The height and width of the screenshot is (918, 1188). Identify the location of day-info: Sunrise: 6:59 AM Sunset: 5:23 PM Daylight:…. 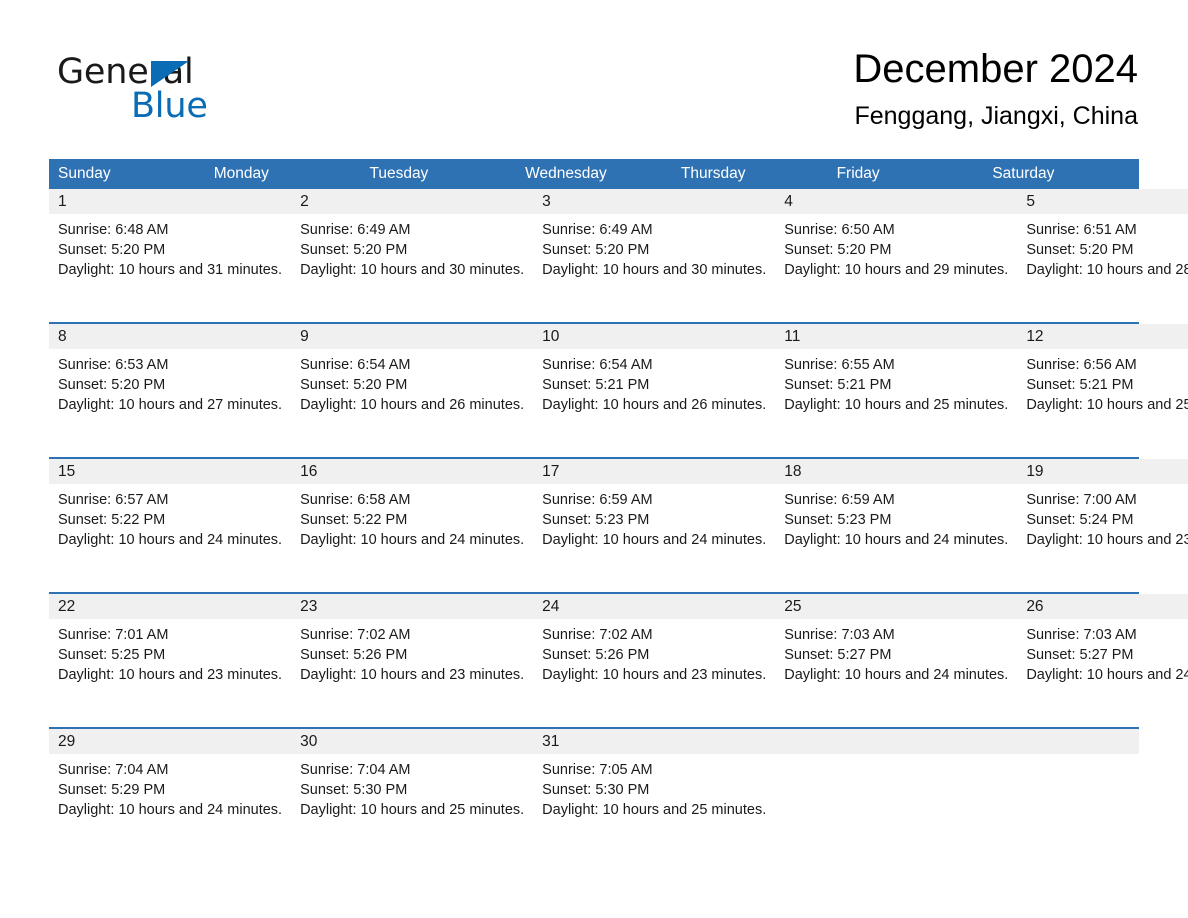
(896, 517).